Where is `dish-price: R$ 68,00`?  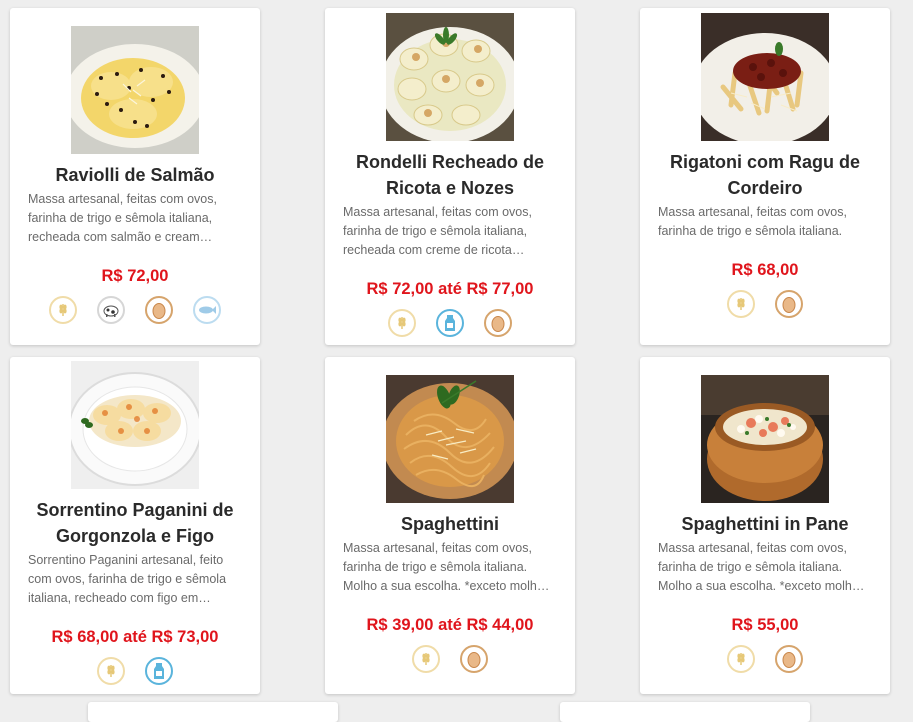
dish-price: R$ 68,00 is located at coordinates (765, 270).